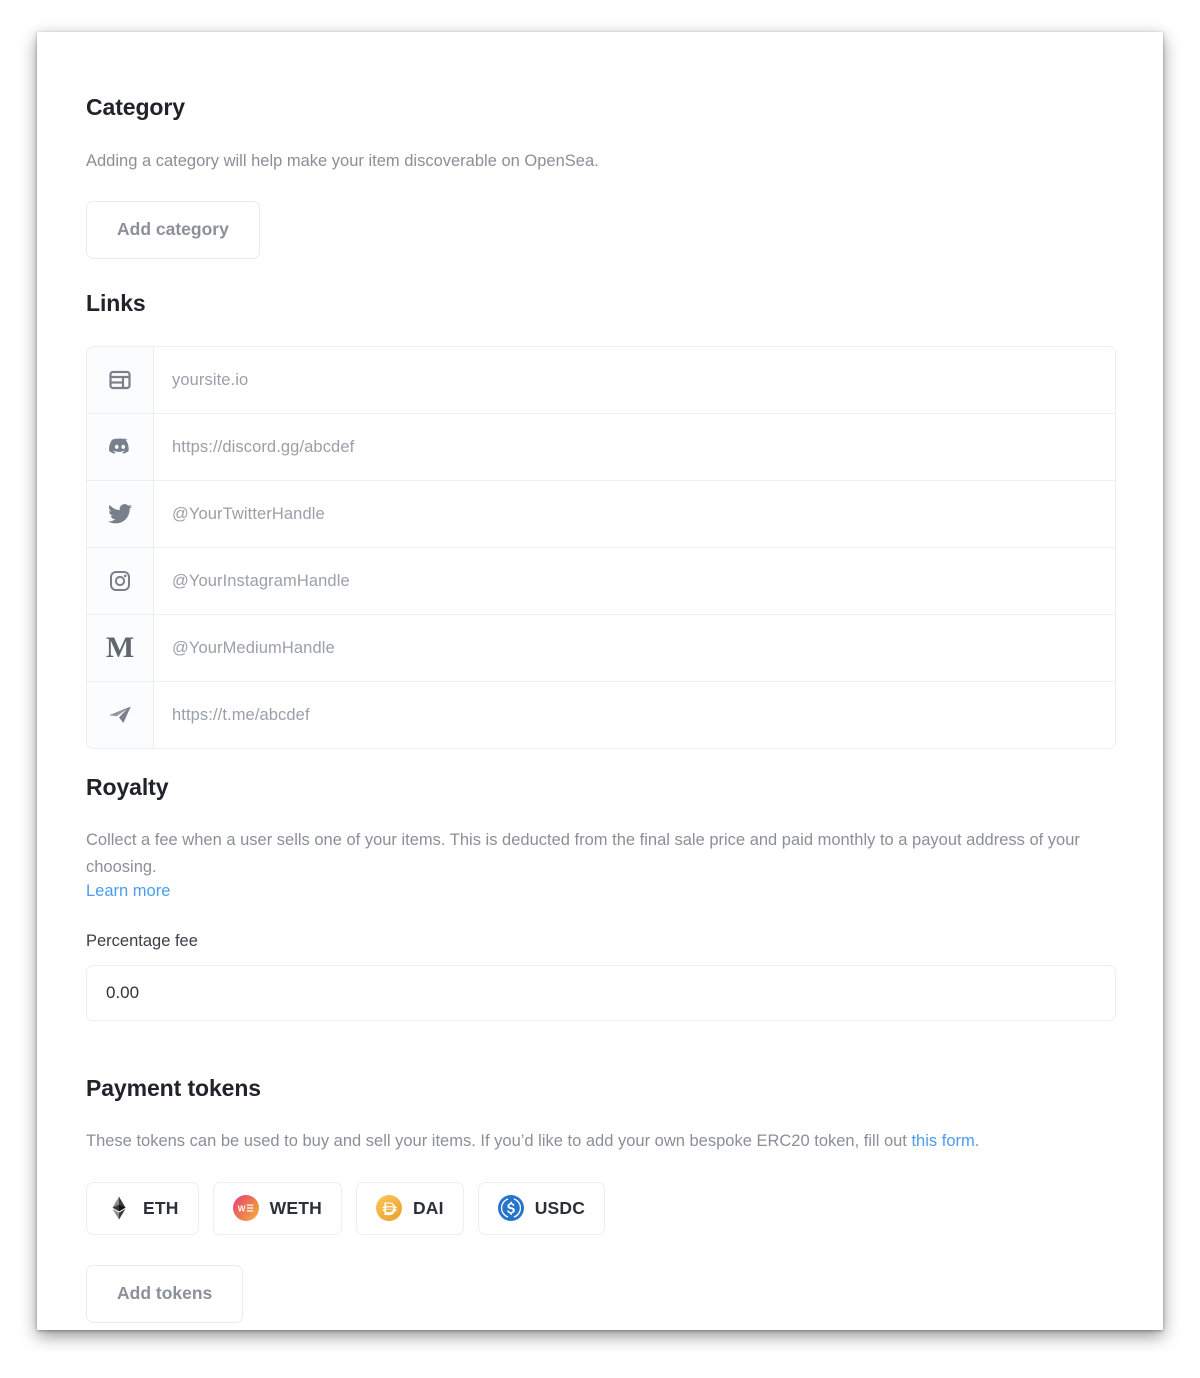 The image size is (1200, 1378). Describe the element at coordinates (127, 787) in the screenshot. I see `royalty-title: Royalty` at that location.